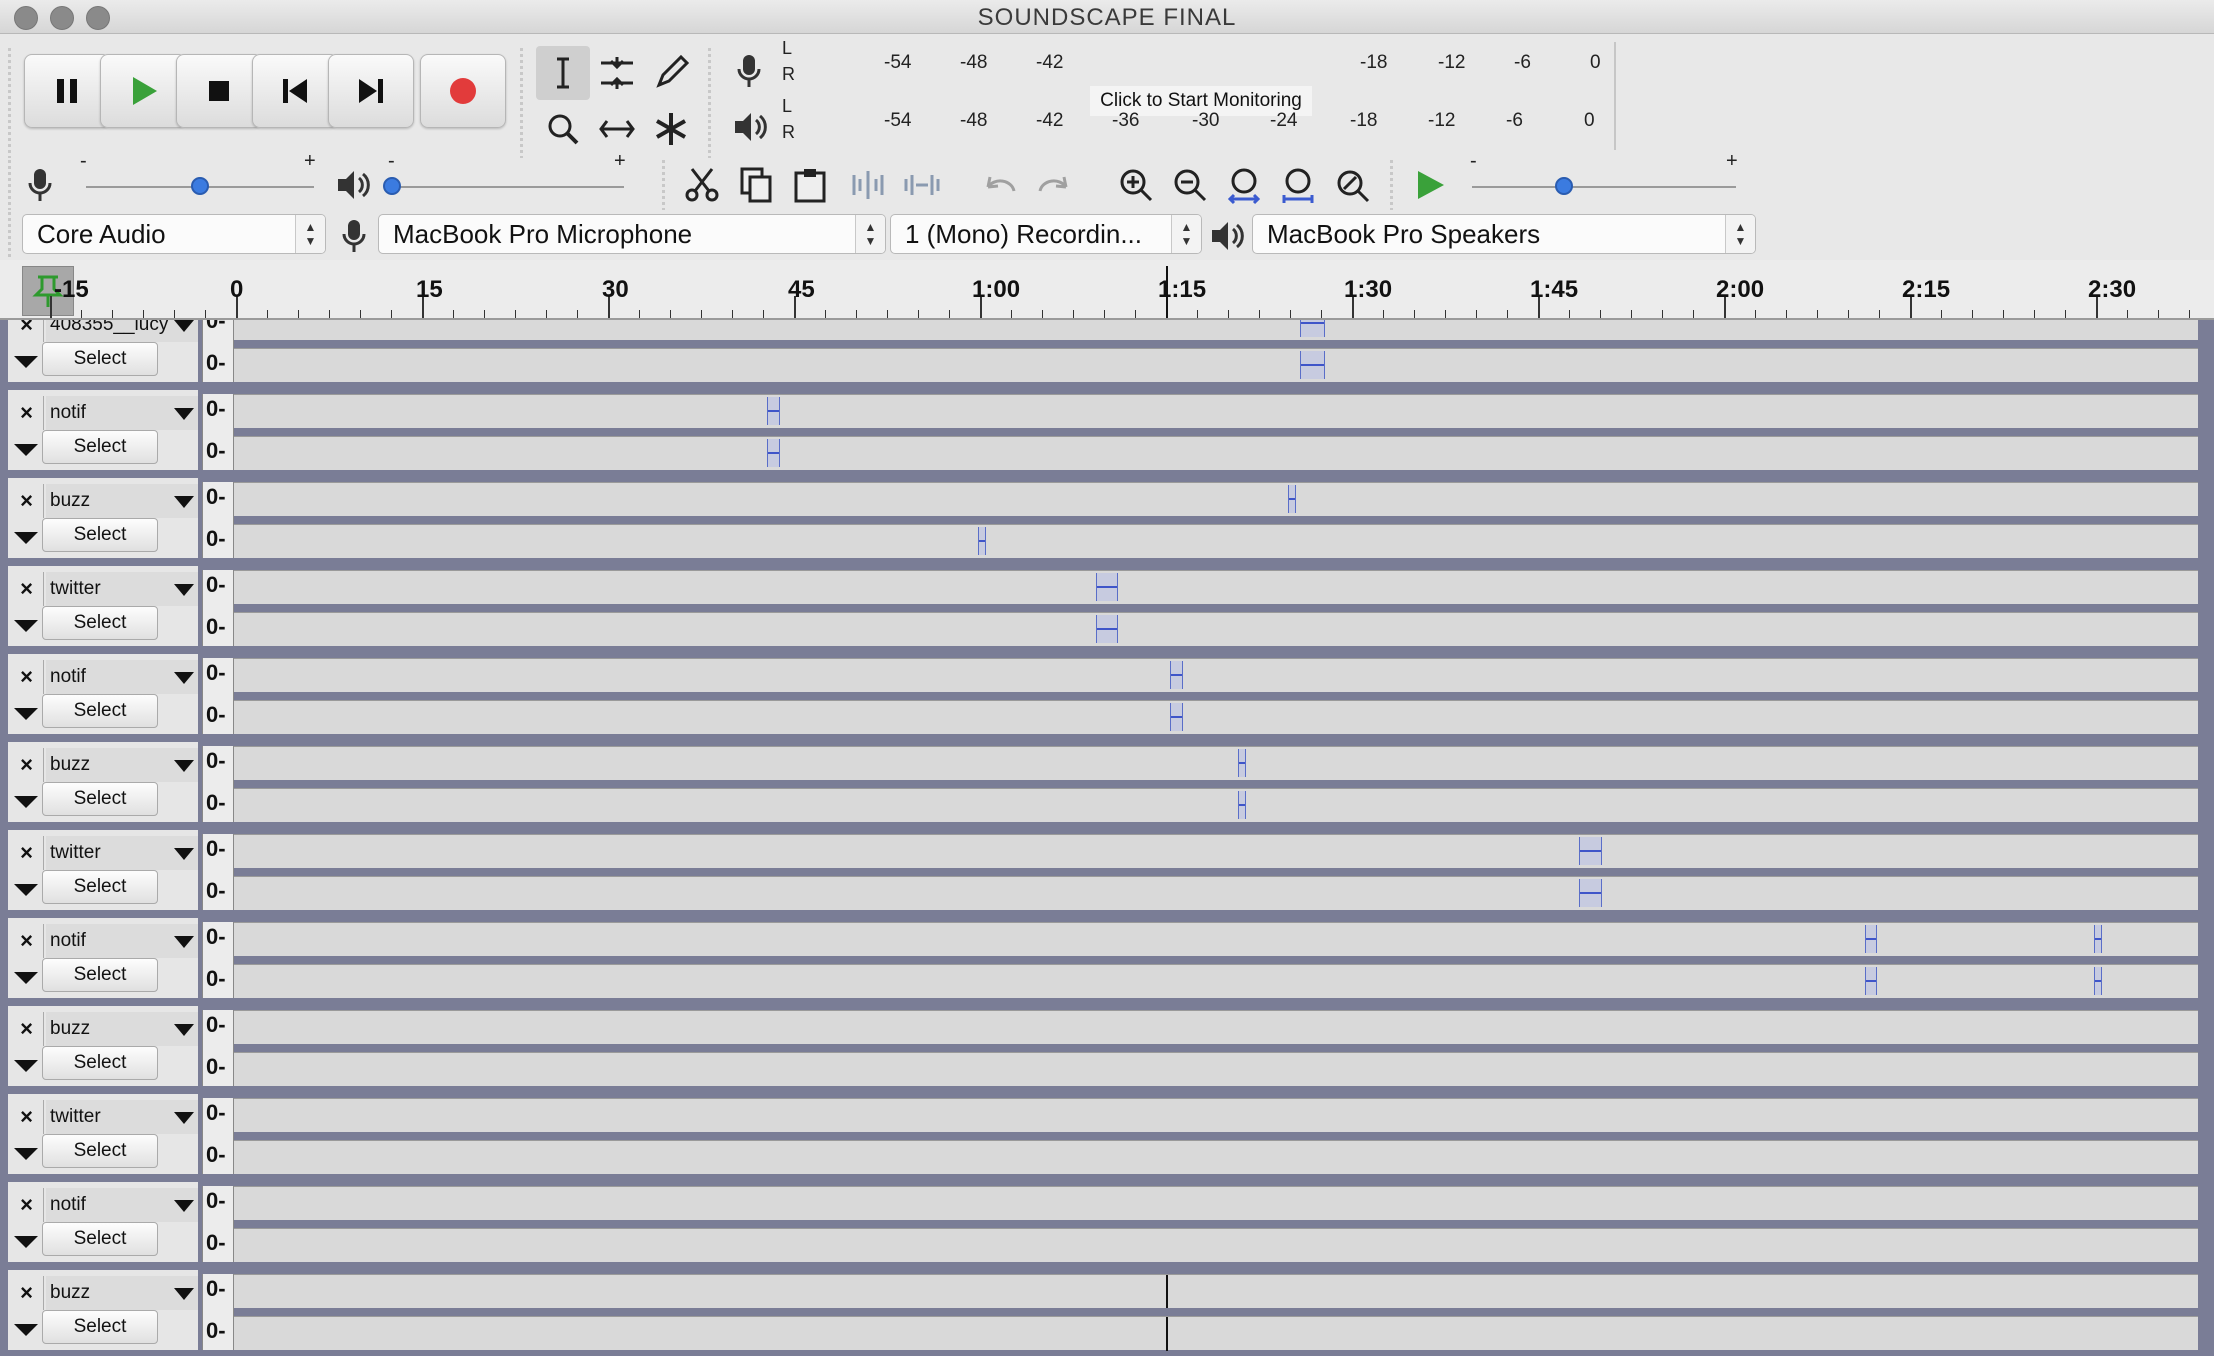 The height and width of the screenshot is (1356, 2214). What do you see at coordinates (563, 73) in the screenshot?
I see `selection-tool` at bounding box center [563, 73].